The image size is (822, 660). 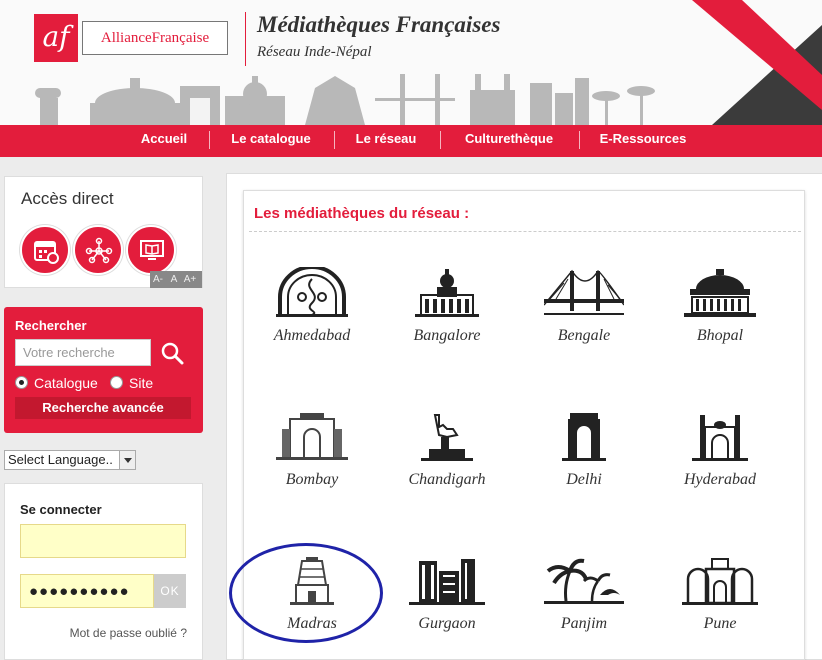 I want to click on gurgaon-skyline-icon, so click(x=447, y=582).